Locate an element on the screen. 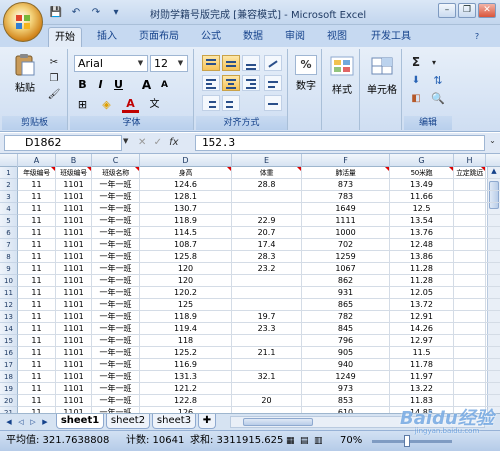 The height and width of the screenshot is (451, 500). increase-indent-button is located at coordinates (231, 103).